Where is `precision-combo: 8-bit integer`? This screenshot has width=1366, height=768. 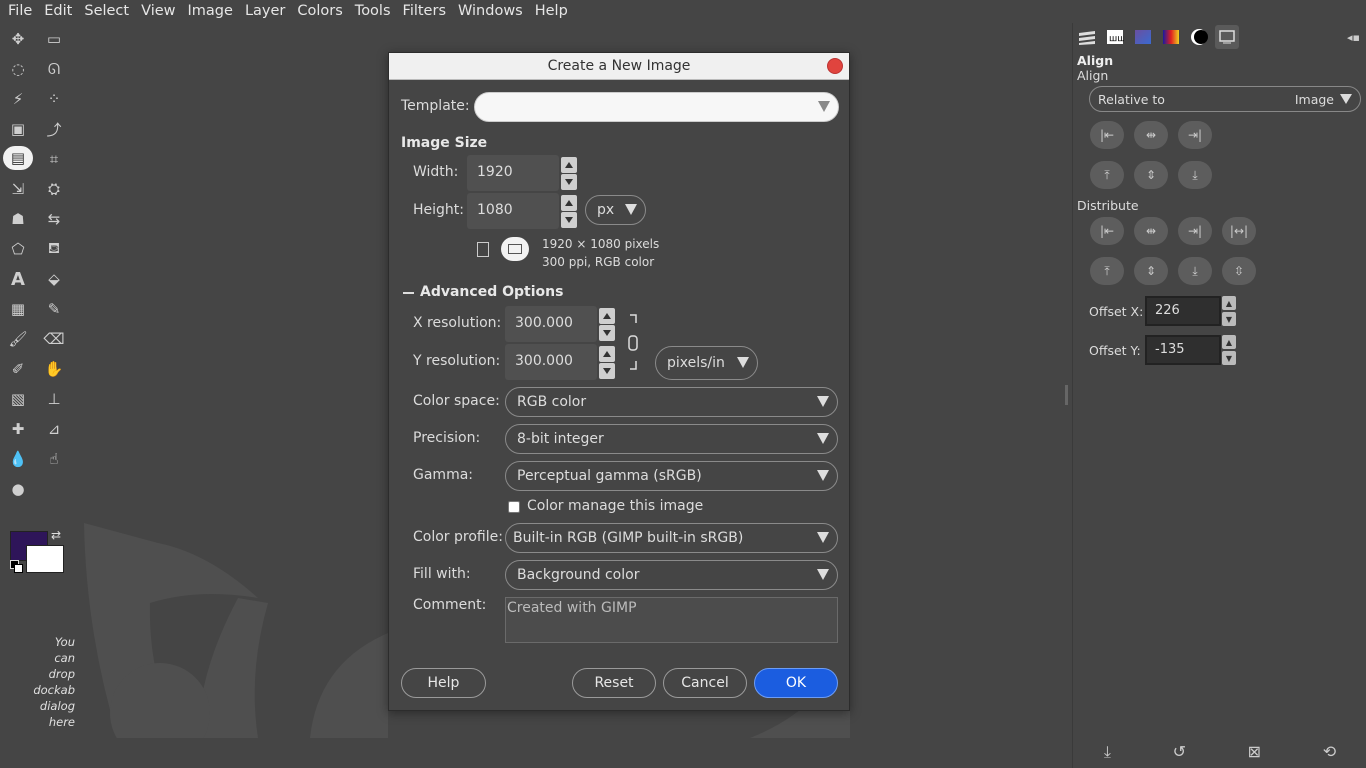
precision-combo: 8-bit integer is located at coordinates (671, 439).